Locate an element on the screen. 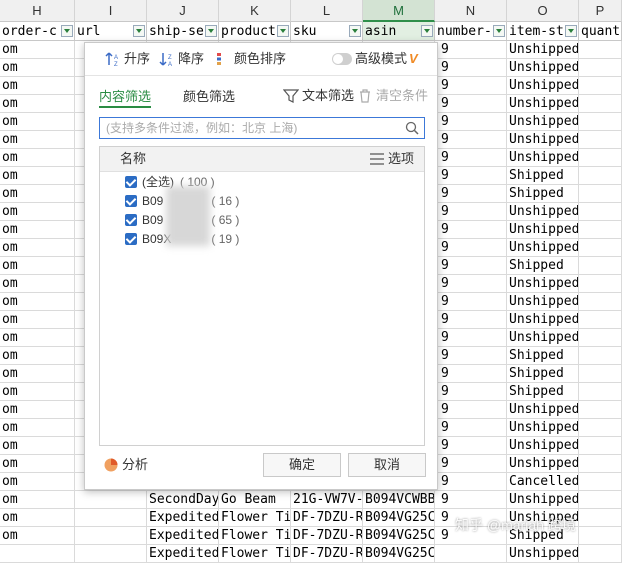 This screenshot has width=622, height=563. sort-ascending-button: AZ 升序 is located at coordinates (127, 59).